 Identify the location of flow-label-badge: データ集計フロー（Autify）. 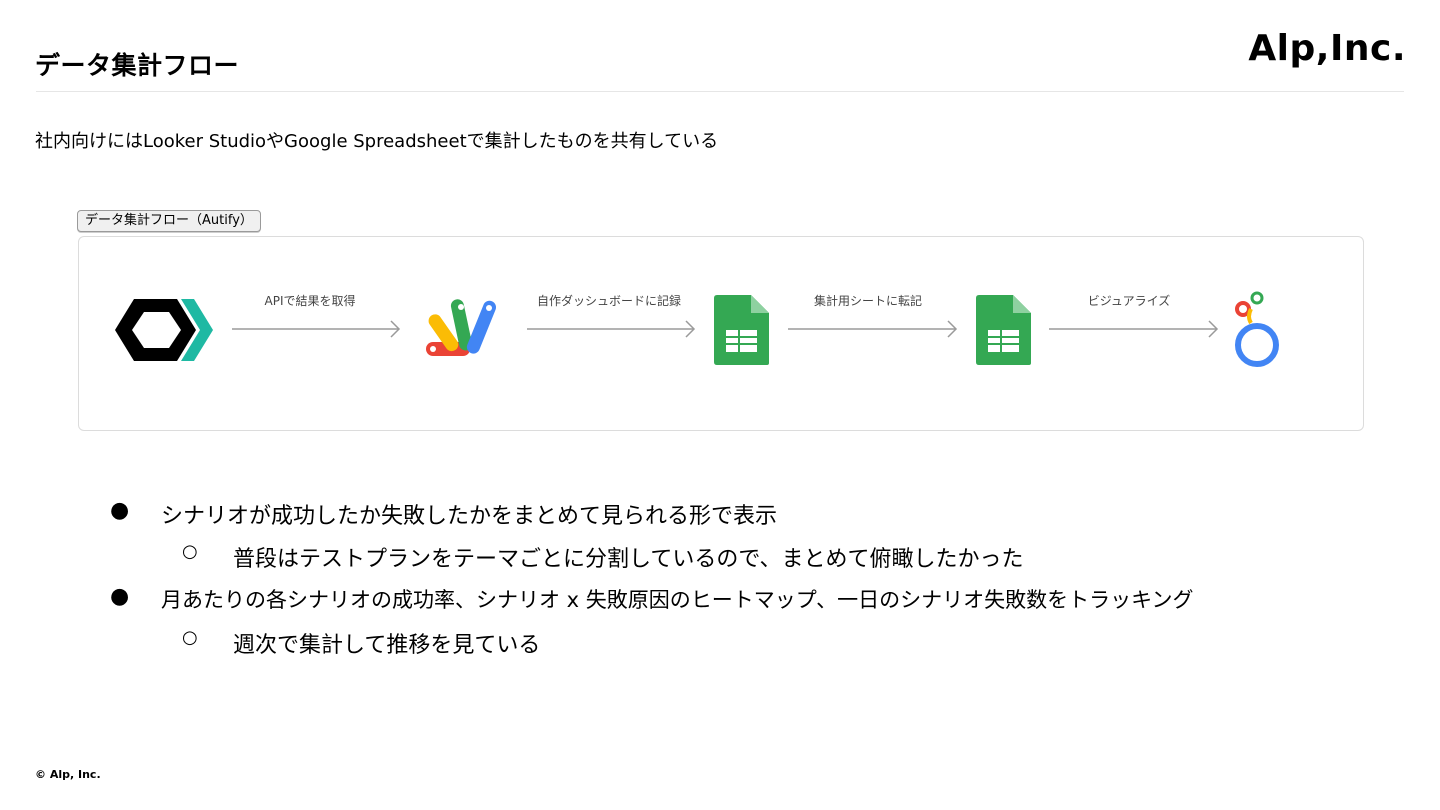
(169, 221).